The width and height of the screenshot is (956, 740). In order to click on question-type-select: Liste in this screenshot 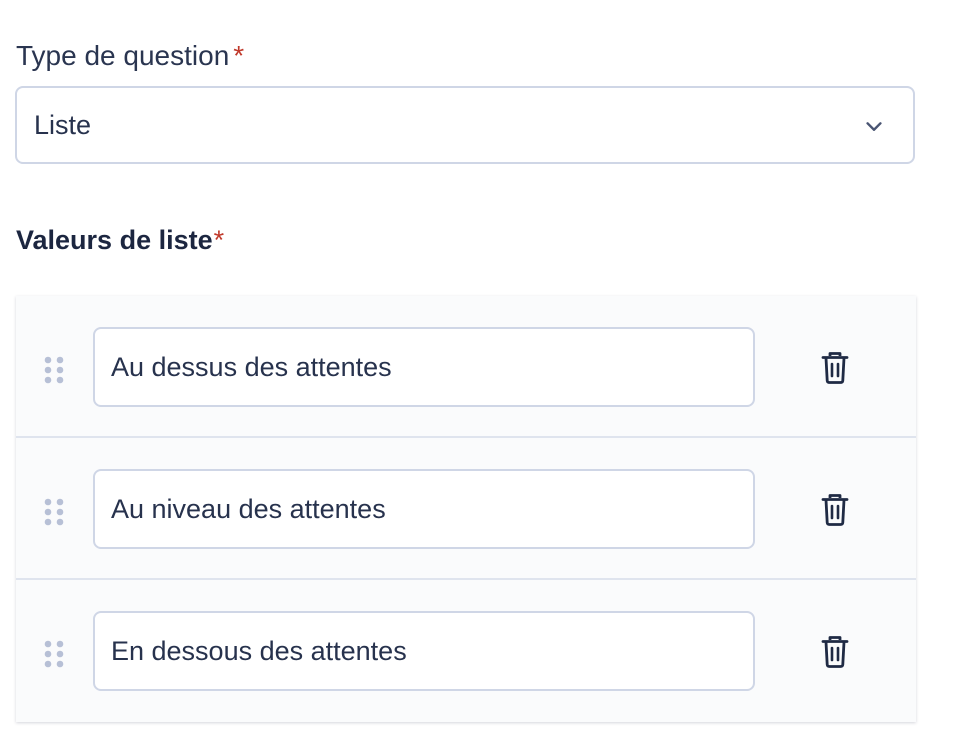, I will do `click(465, 125)`.